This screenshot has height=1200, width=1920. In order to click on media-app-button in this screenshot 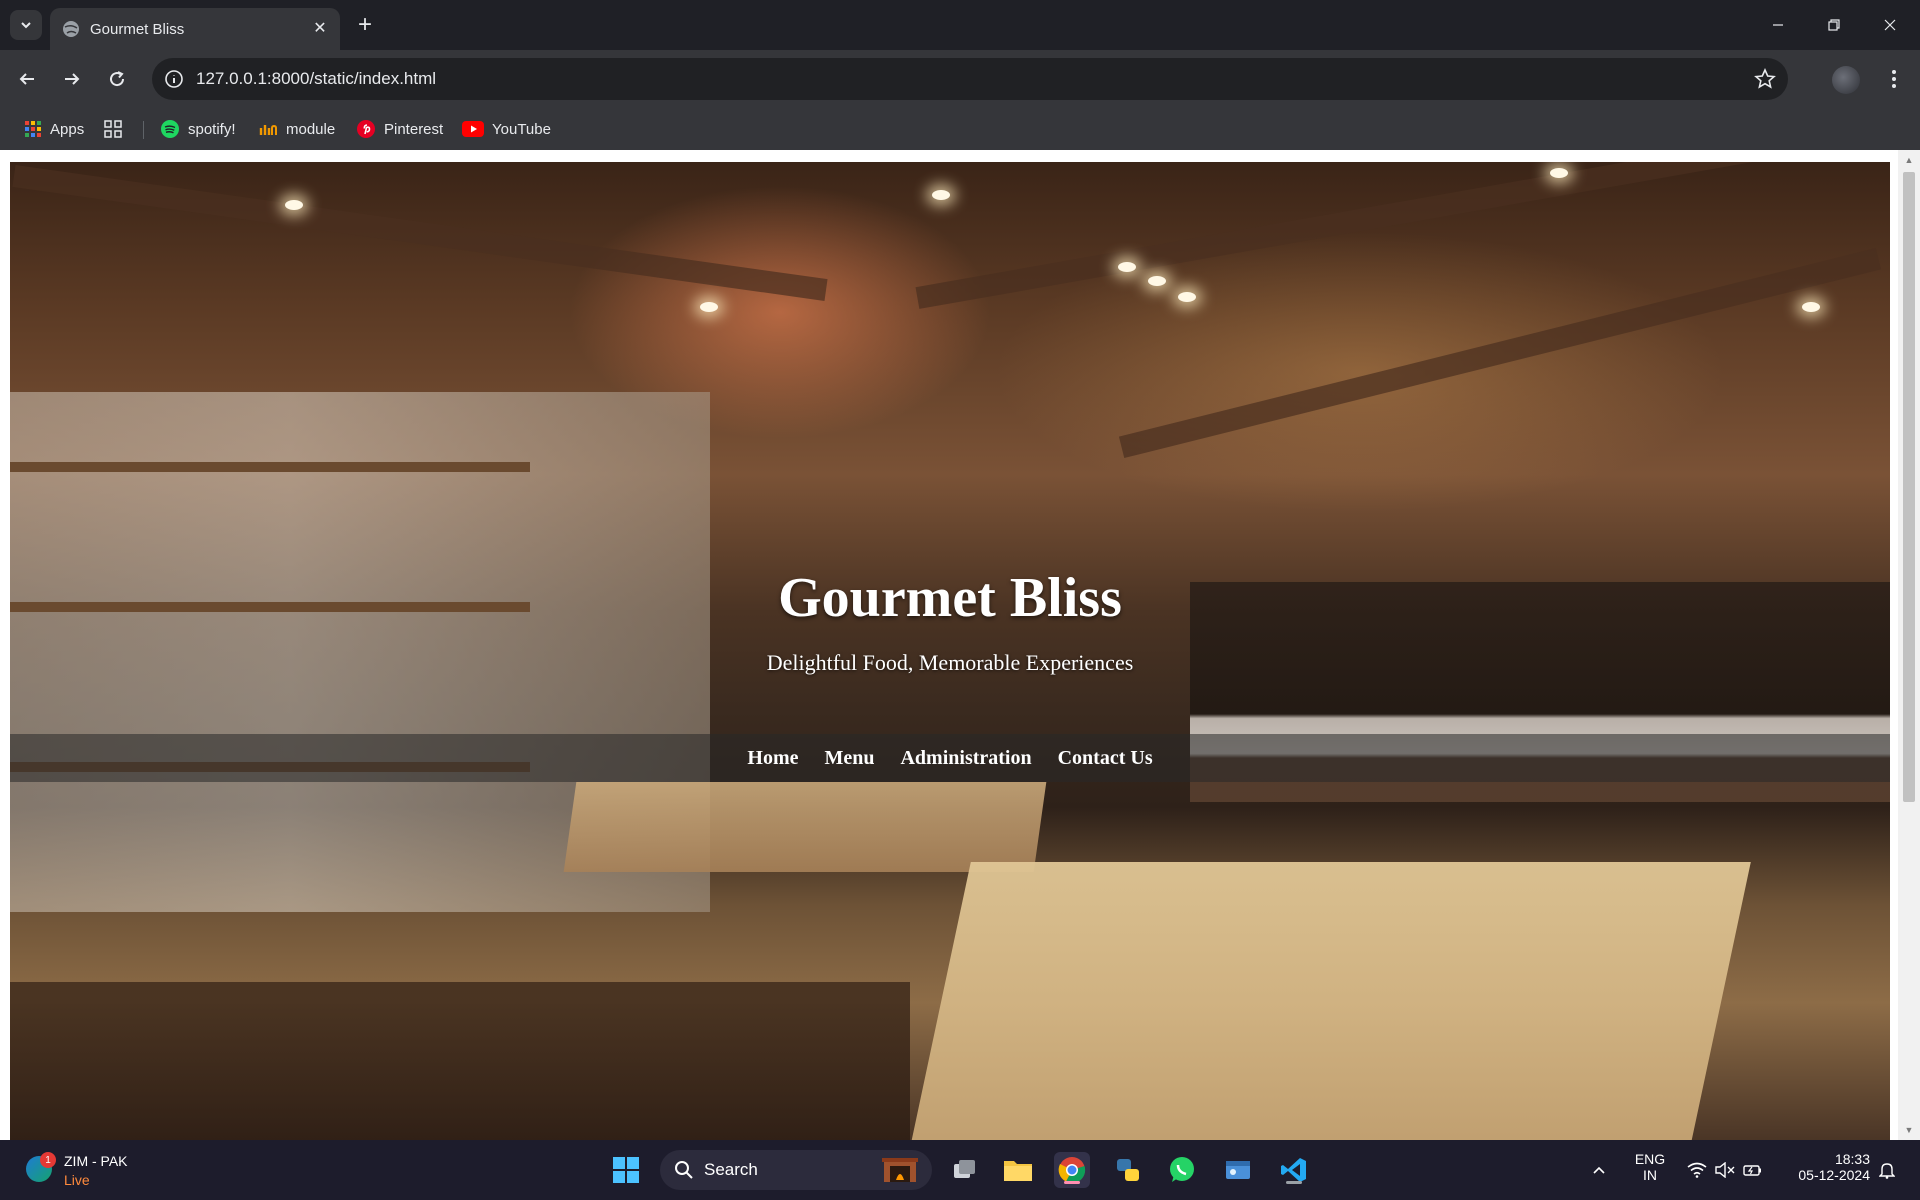, I will do `click(1238, 1170)`.